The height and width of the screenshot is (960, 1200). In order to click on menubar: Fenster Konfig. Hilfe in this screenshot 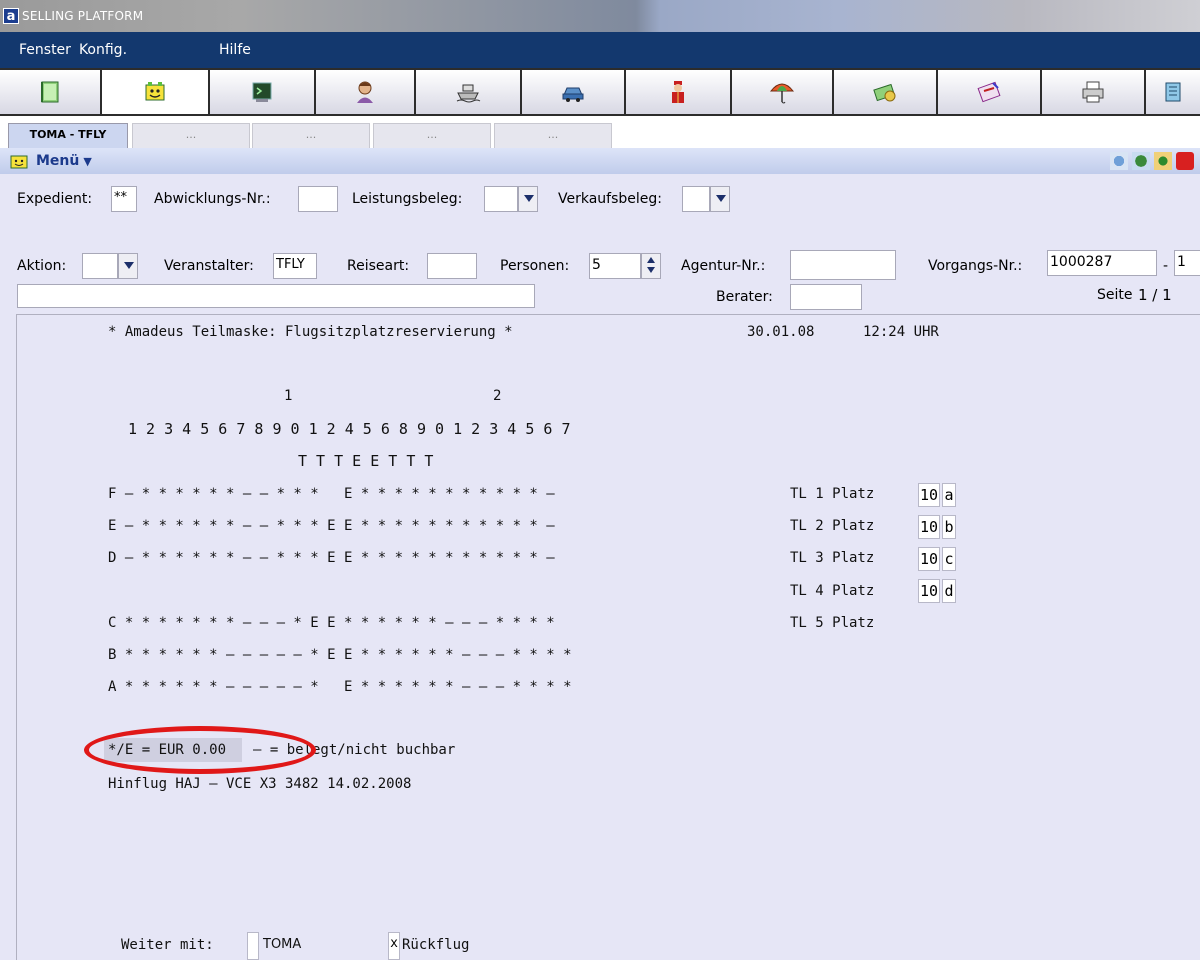, I will do `click(600, 50)`.